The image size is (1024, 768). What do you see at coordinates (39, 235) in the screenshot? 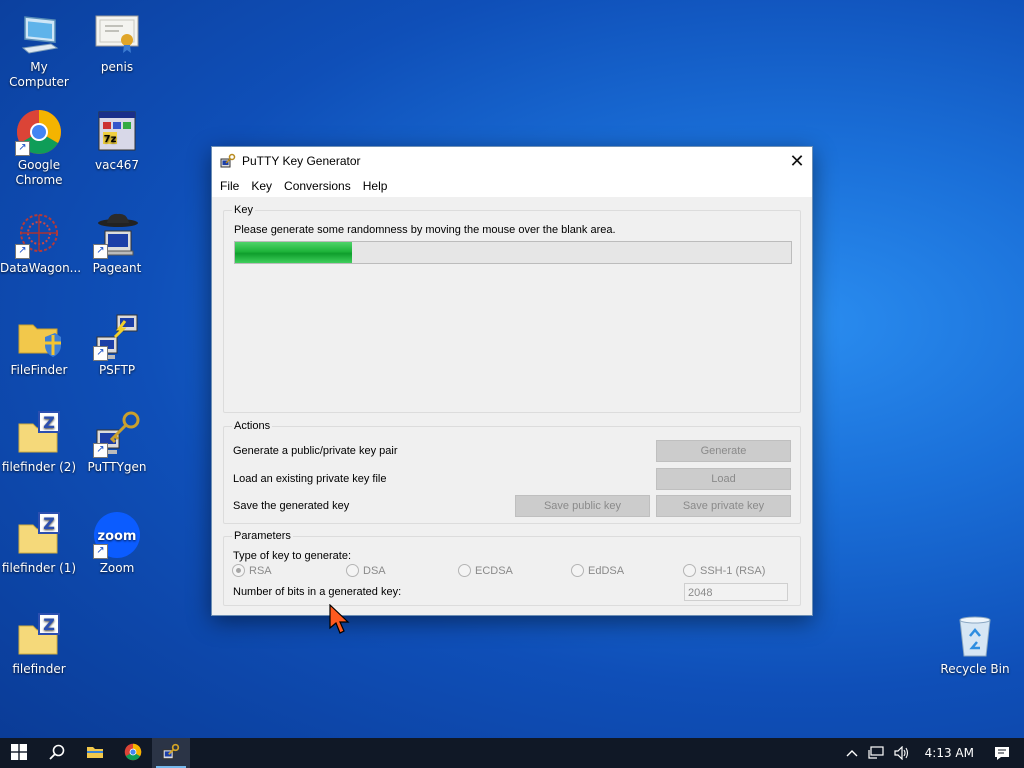
I see `network-globe-icon: ↗` at bounding box center [39, 235].